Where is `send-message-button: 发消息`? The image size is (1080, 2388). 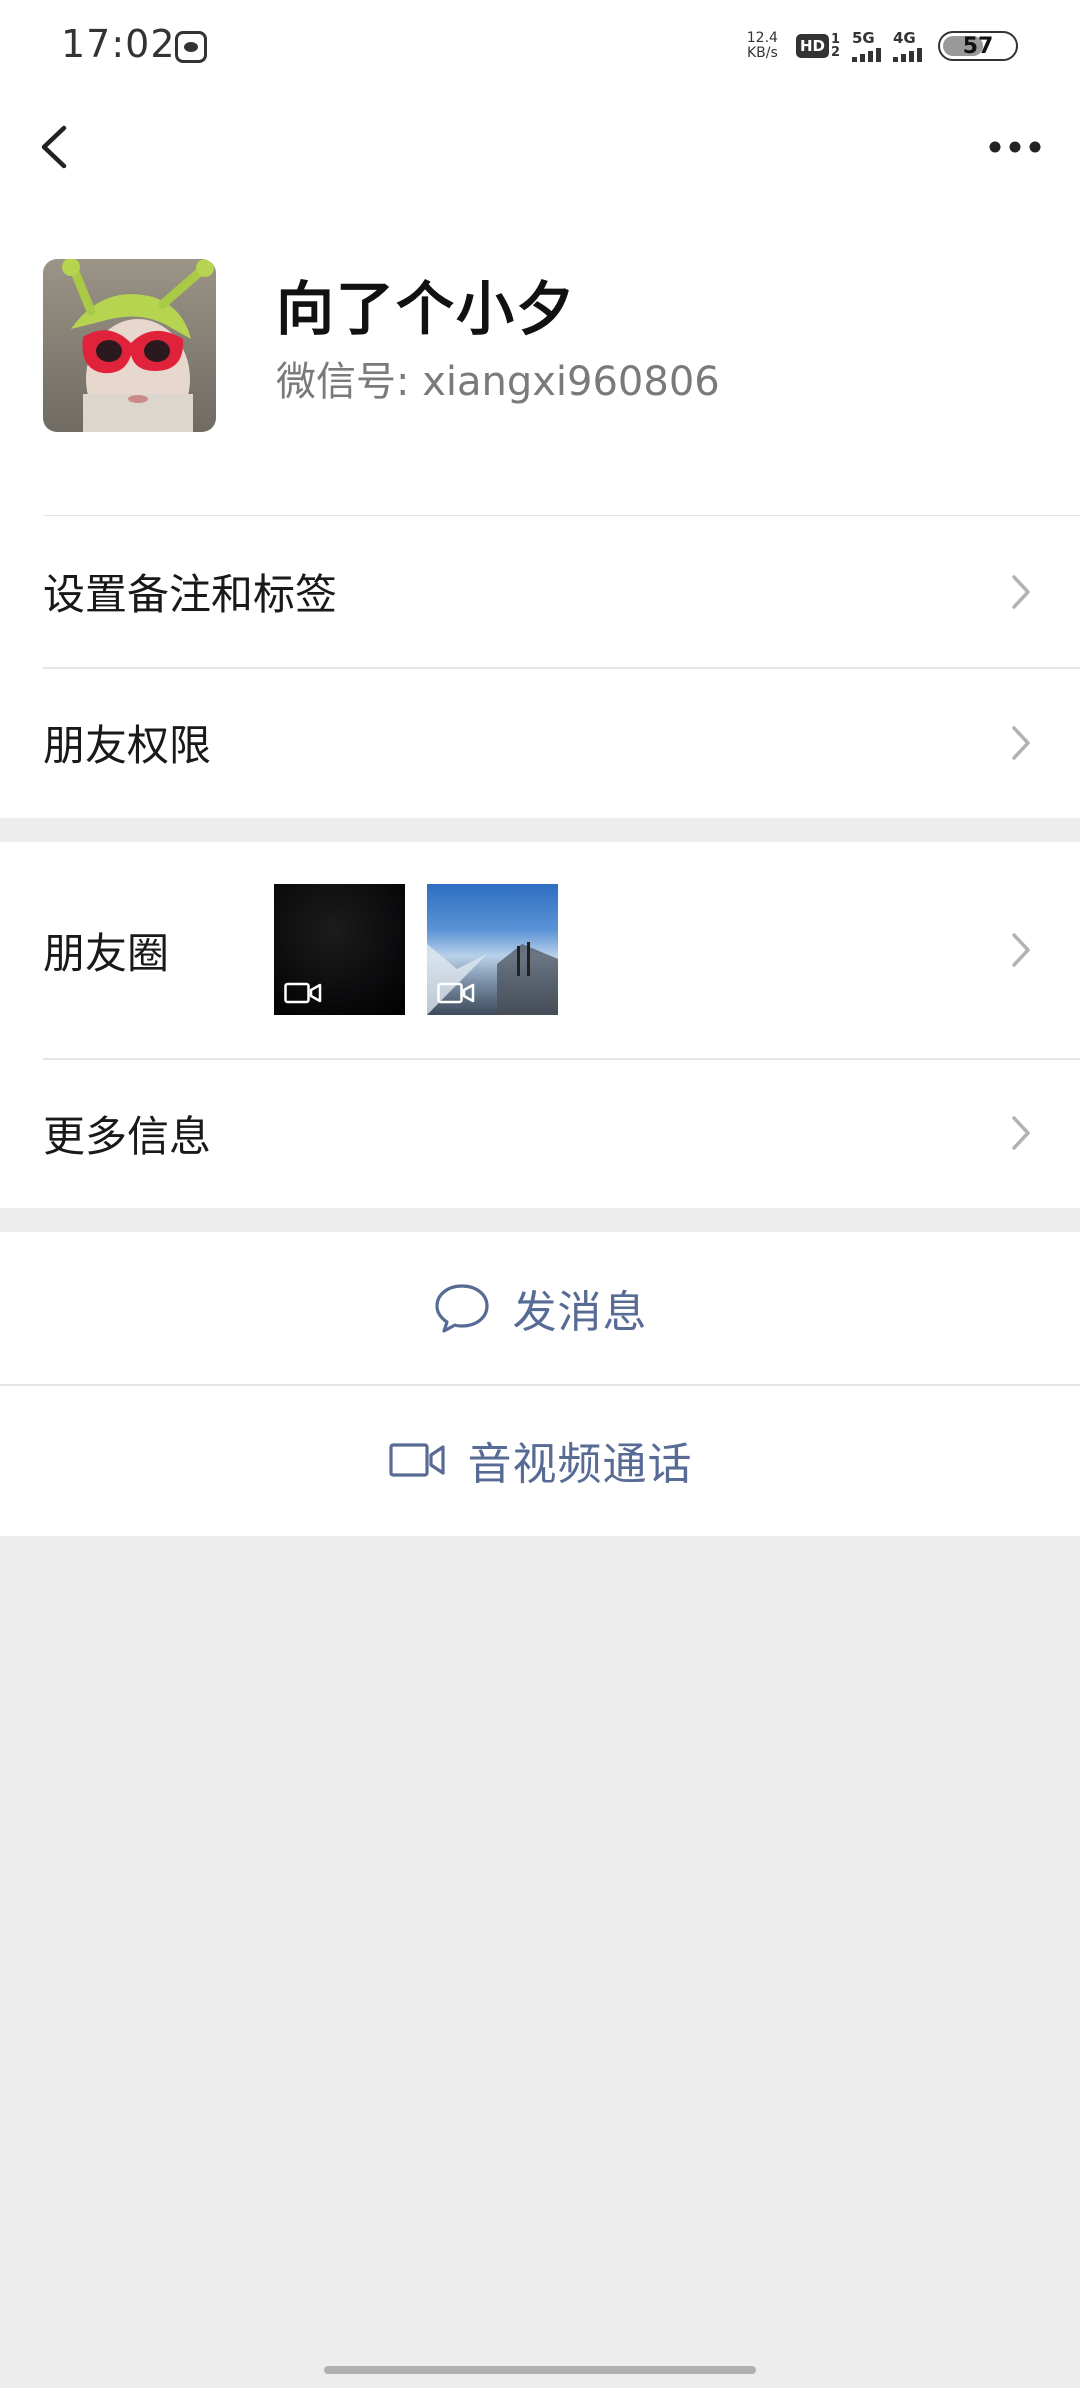
send-message-button: 发消息 is located at coordinates (540, 1308).